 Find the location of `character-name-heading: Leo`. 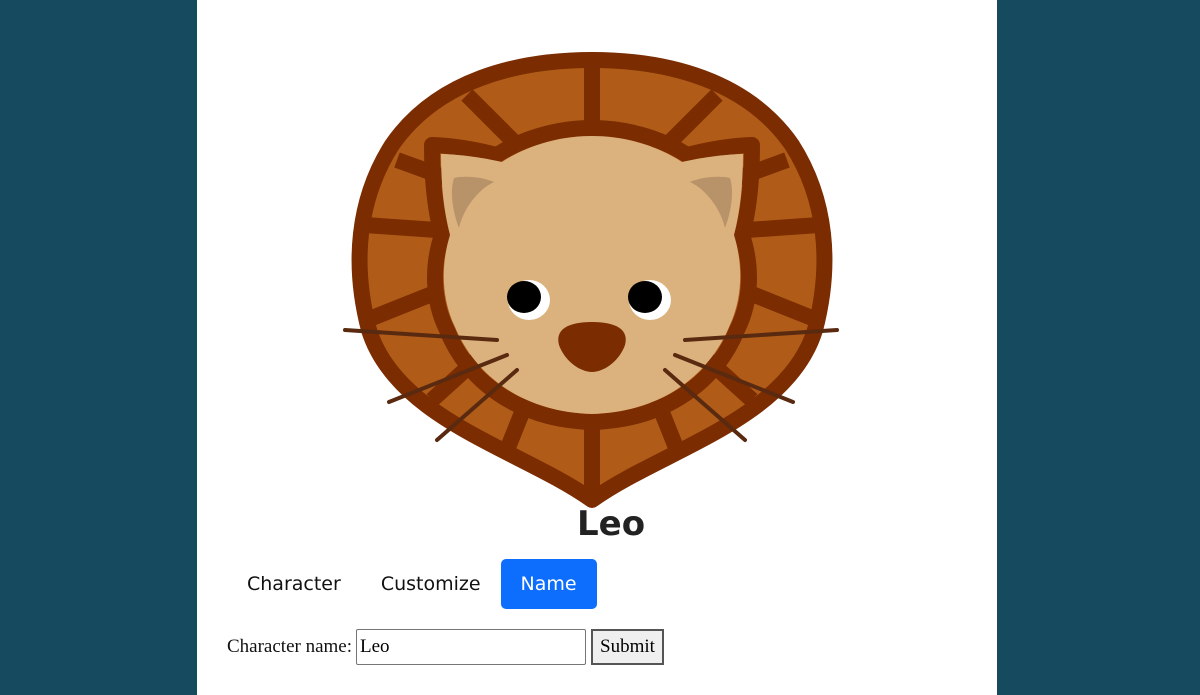

character-name-heading: Leo is located at coordinates (611, 524).